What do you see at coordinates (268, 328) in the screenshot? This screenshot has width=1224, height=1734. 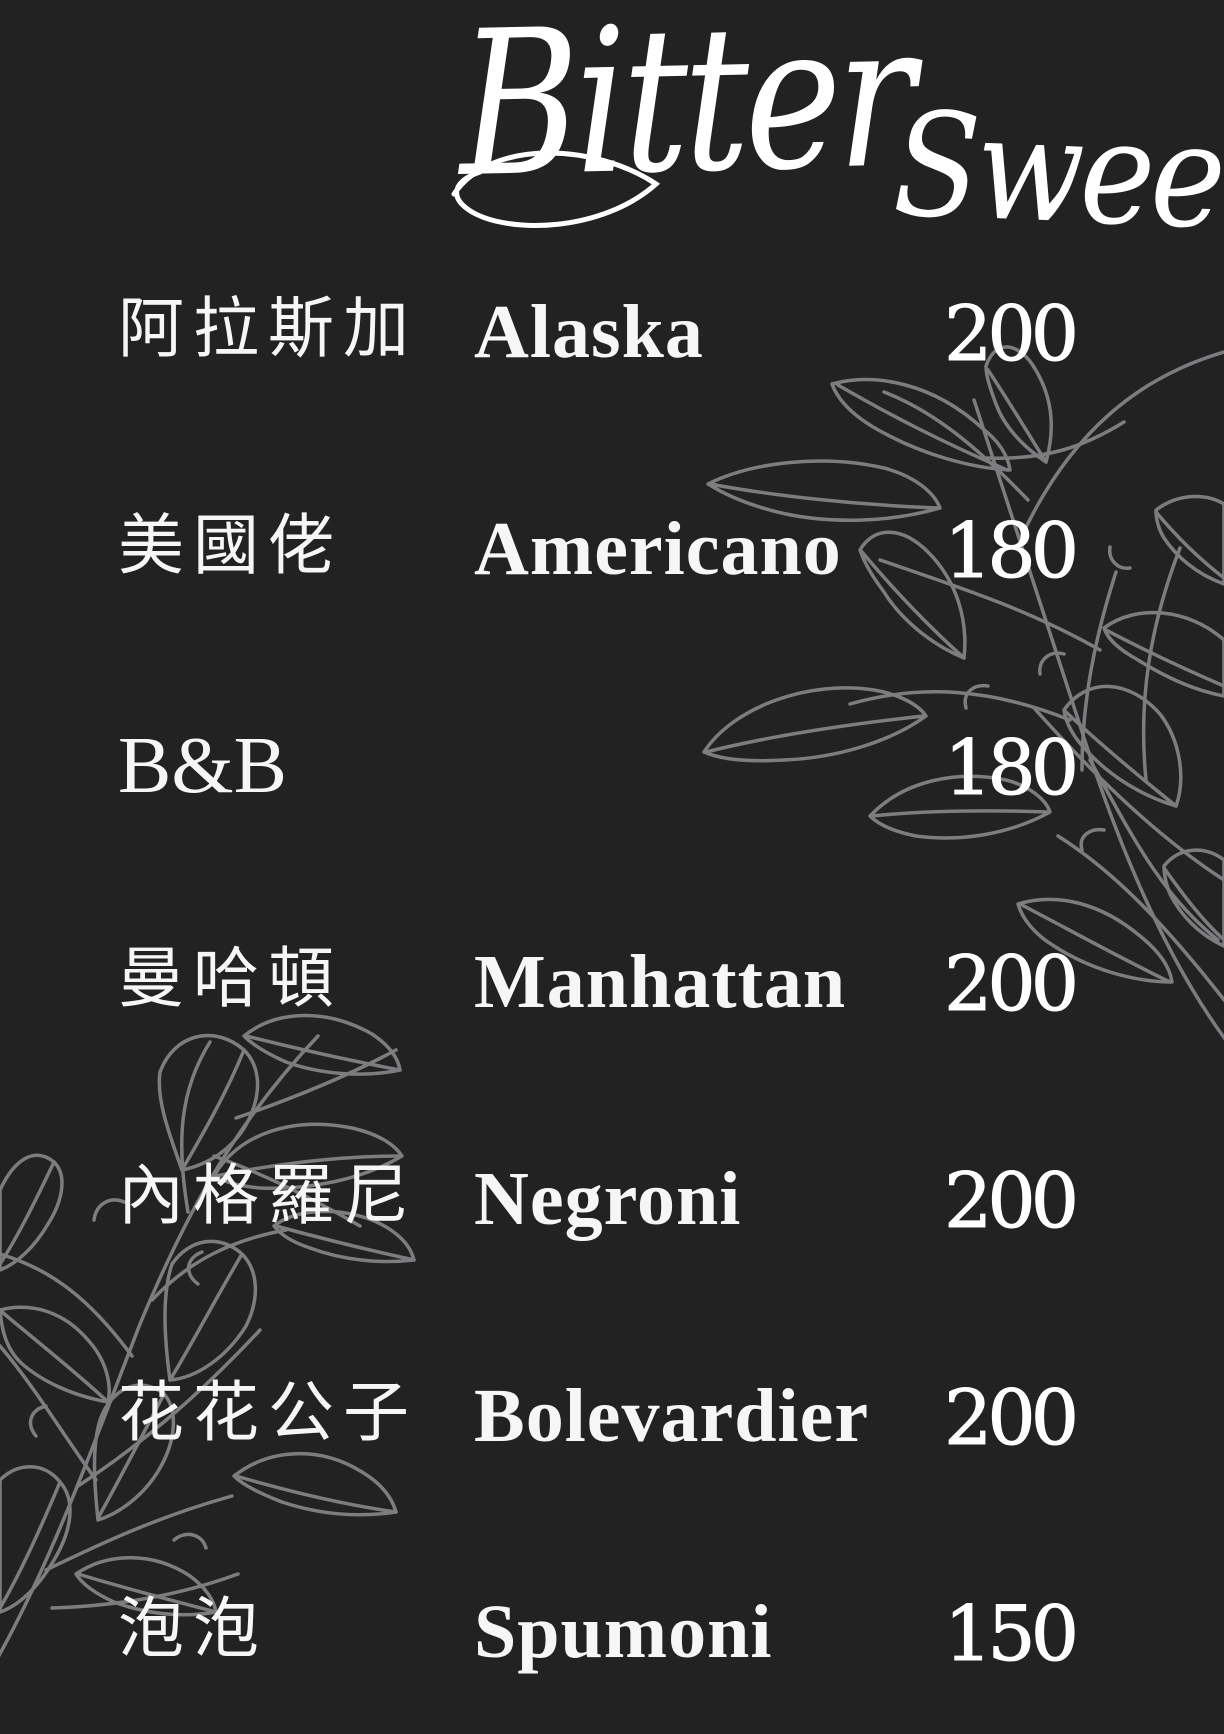 I see `item-chinese-name: 阿拉斯加` at bounding box center [268, 328].